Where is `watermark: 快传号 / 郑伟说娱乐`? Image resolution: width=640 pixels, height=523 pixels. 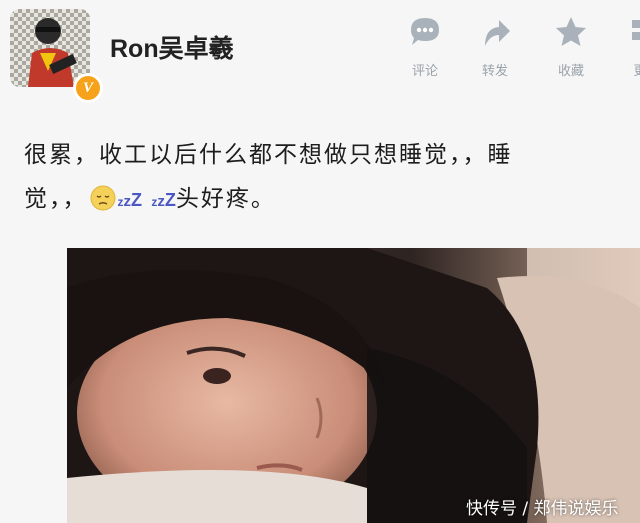 watermark: 快传号 / 郑伟说娱乐 is located at coordinates (542, 509).